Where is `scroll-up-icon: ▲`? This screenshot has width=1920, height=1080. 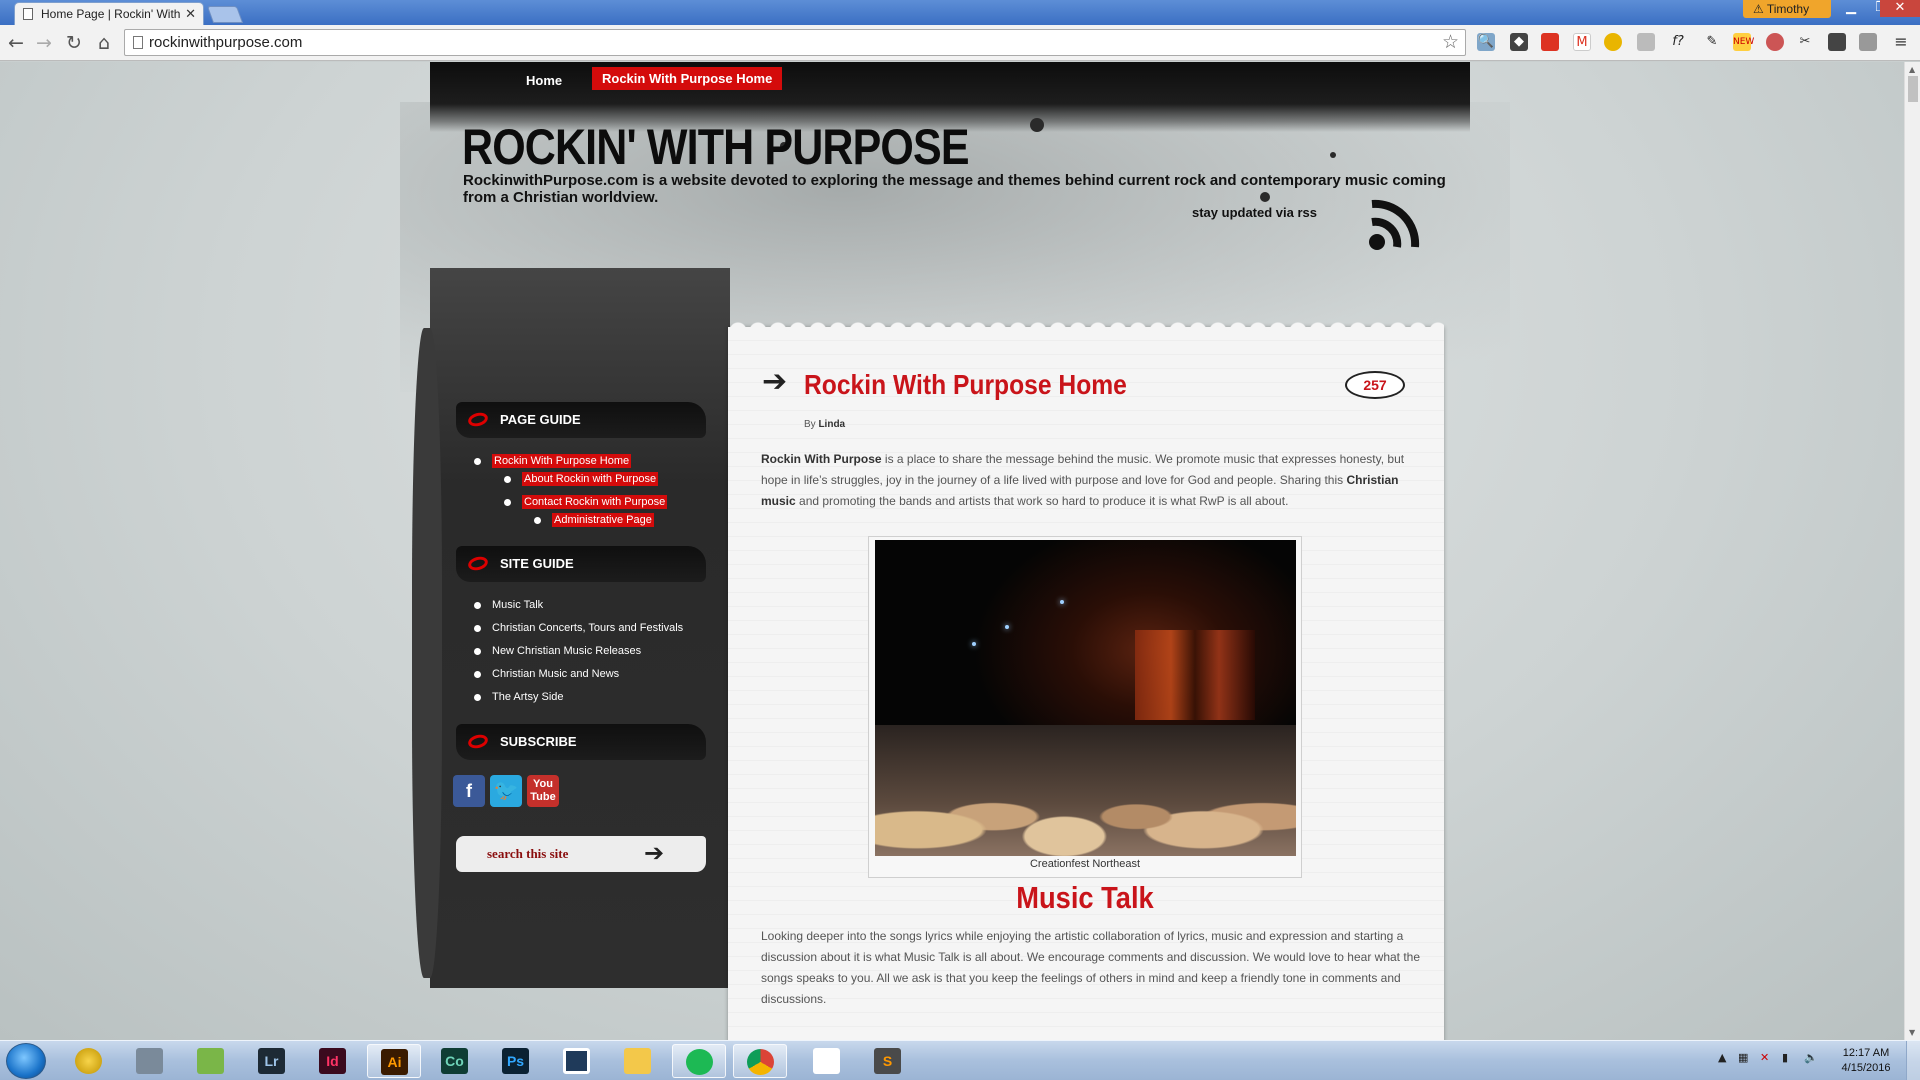
scroll-up-icon: ▲ is located at coordinates (1912, 69).